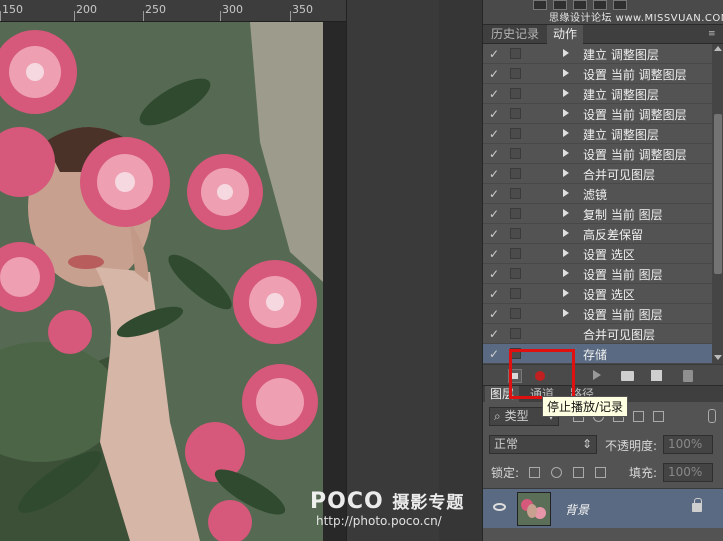 Image resolution: width=723 pixels, height=541 pixels. Describe the element at coordinates (540, 5) in the screenshot. I see `panel-strip-icon` at that location.